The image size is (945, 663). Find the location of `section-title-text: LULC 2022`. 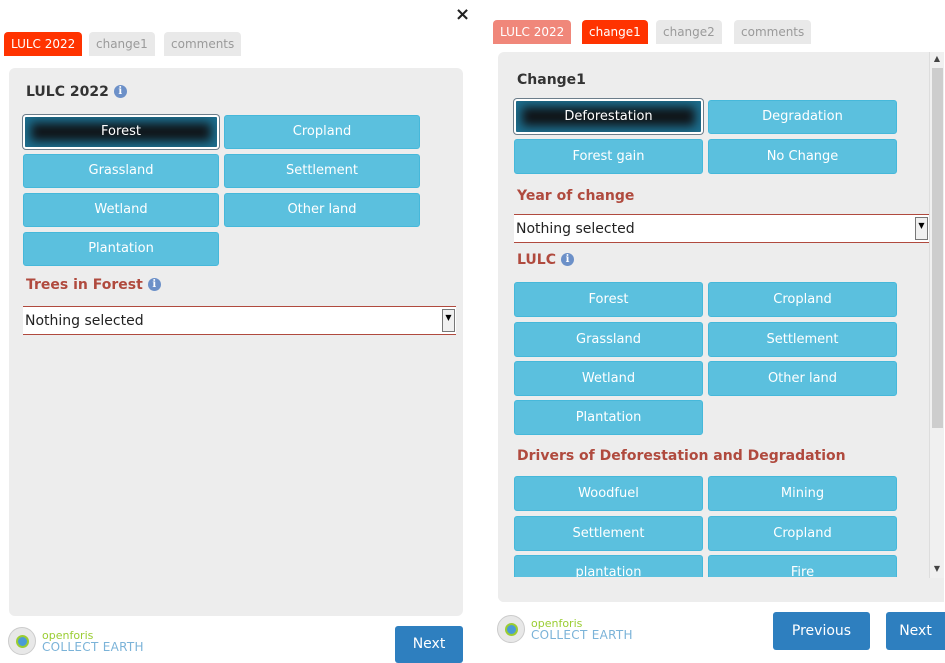

section-title-text: LULC 2022 is located at coordinates (67, 92).